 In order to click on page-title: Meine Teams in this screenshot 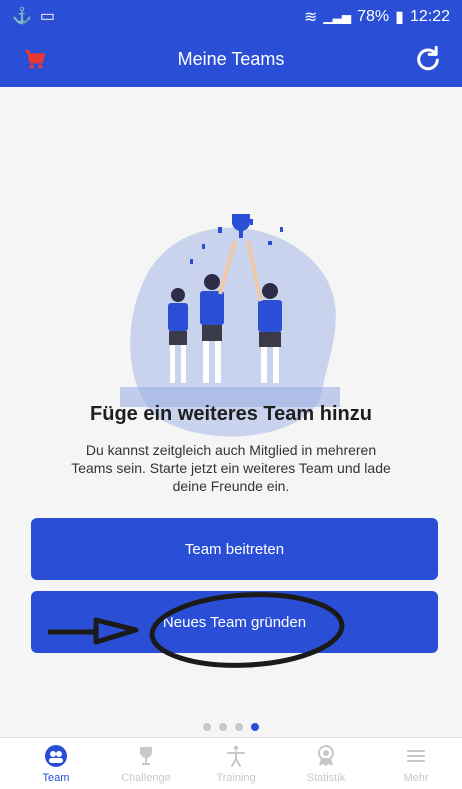, I will do `click(231, 59)`.